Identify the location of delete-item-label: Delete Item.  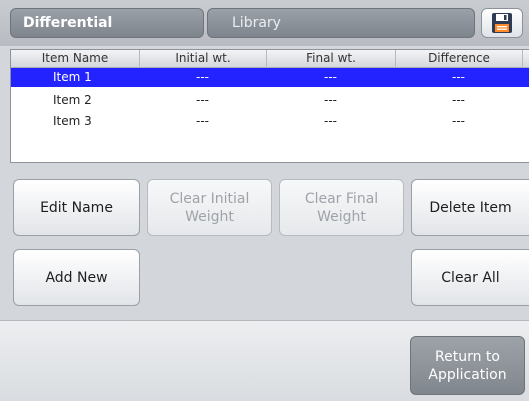
(470, 207).